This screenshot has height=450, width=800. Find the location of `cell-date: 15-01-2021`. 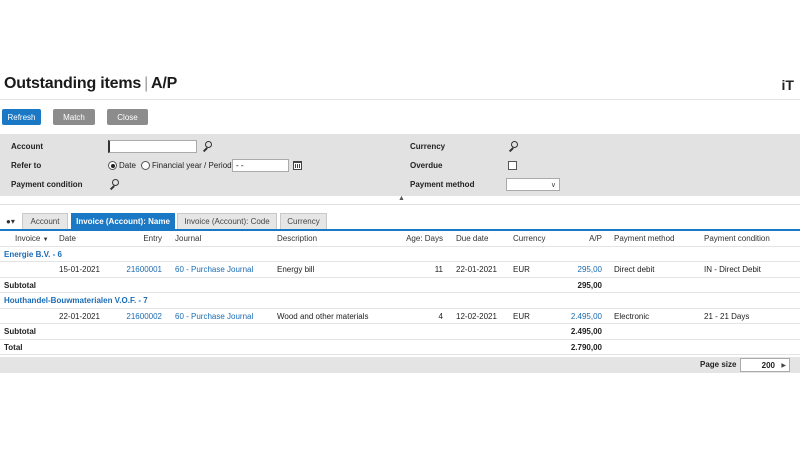

cell-date: 15-01-2021 is located at coordinates (79, 269).